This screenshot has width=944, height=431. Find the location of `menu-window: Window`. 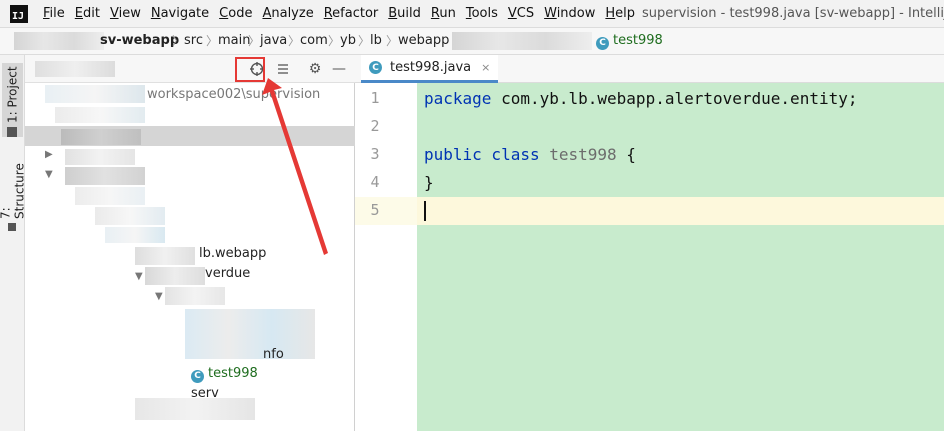

menu-window: Window is located at coordinates (569, 13).